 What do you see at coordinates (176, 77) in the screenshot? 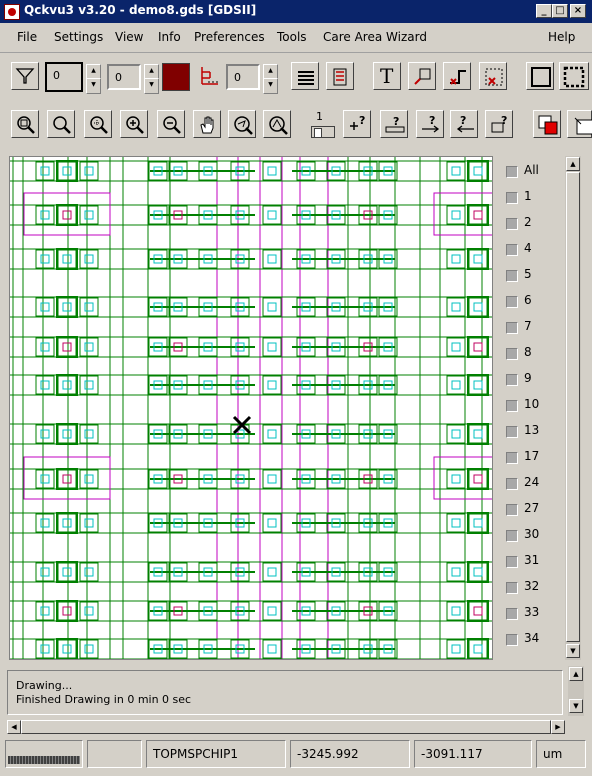
I see `layer-color-swatch` at bounding box center [176, 77].